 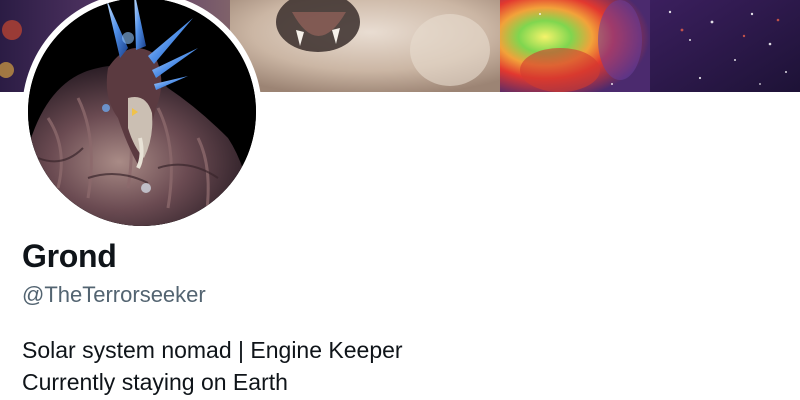 I want to click on profile-display-name: Grond, so click(x=69, y=256).